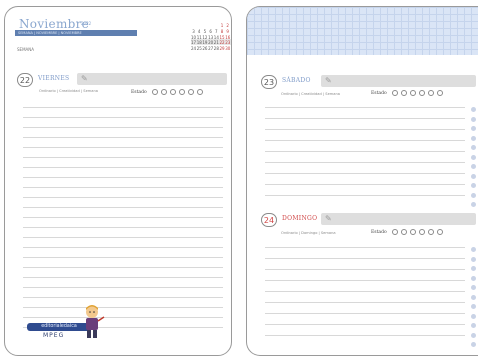 The width and height of the screenshot is (479, 360). I want to click on mini-calendar-day: 29, so click(222, 49).